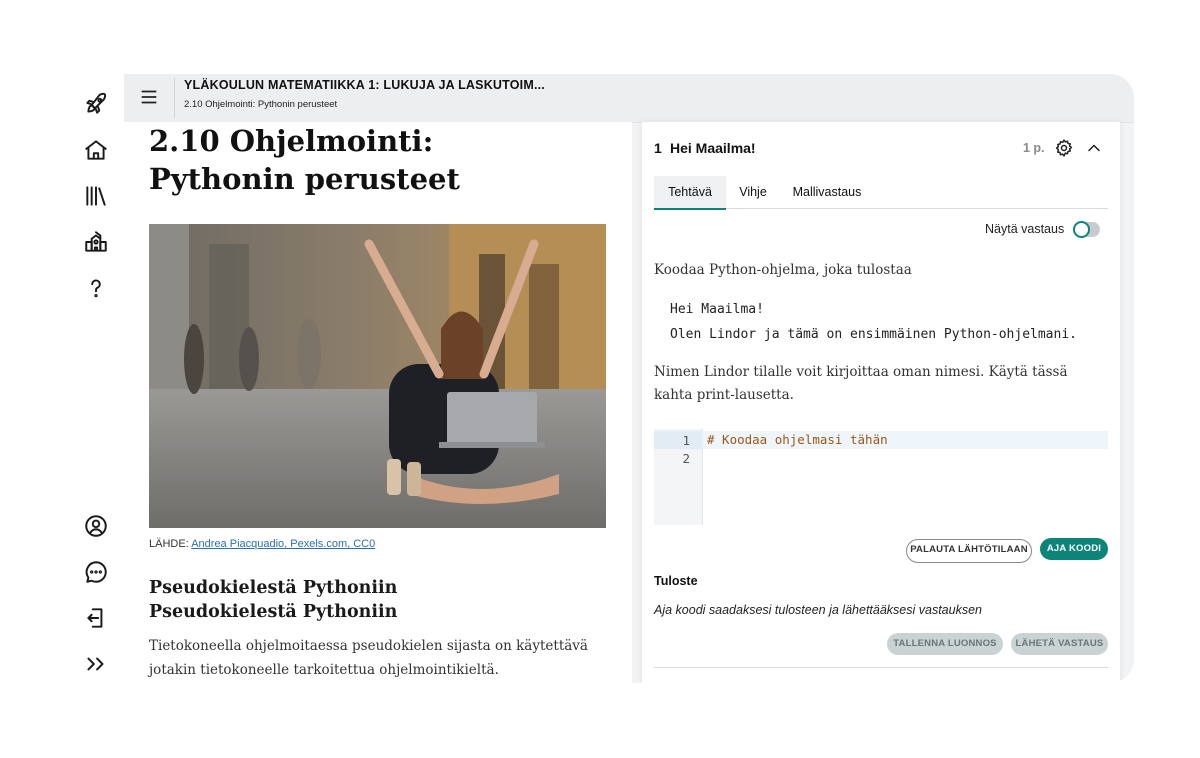 The width and height of the screenshot is (1200, 758). What do you see at coordinates (1074, 549) in the screenshot?
I see `run-code-button: AJA KOODI` at bounding box center [1074, 549].